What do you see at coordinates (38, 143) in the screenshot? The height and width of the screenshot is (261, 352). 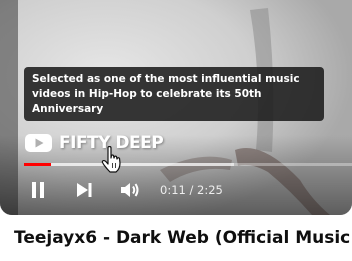 I see `youtube-logo-icon` at bounding box center [38, 143].